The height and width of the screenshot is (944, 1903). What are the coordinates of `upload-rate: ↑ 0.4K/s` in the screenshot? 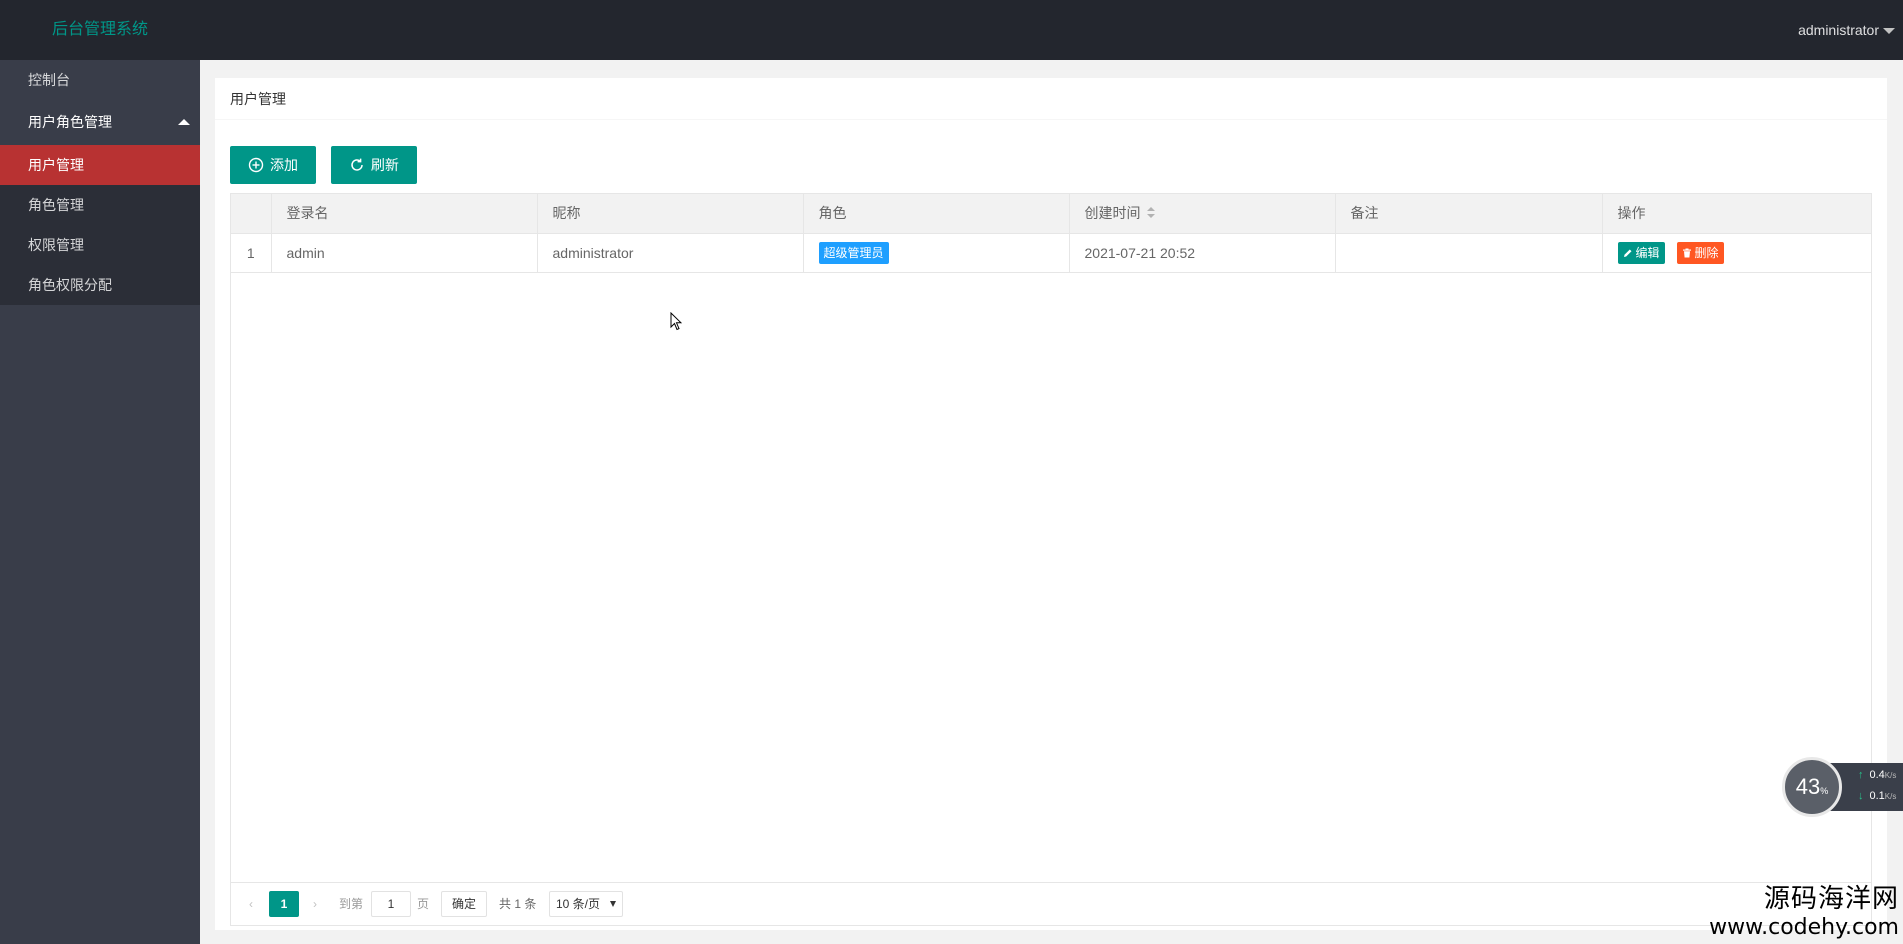 It's located at (1877, 775).